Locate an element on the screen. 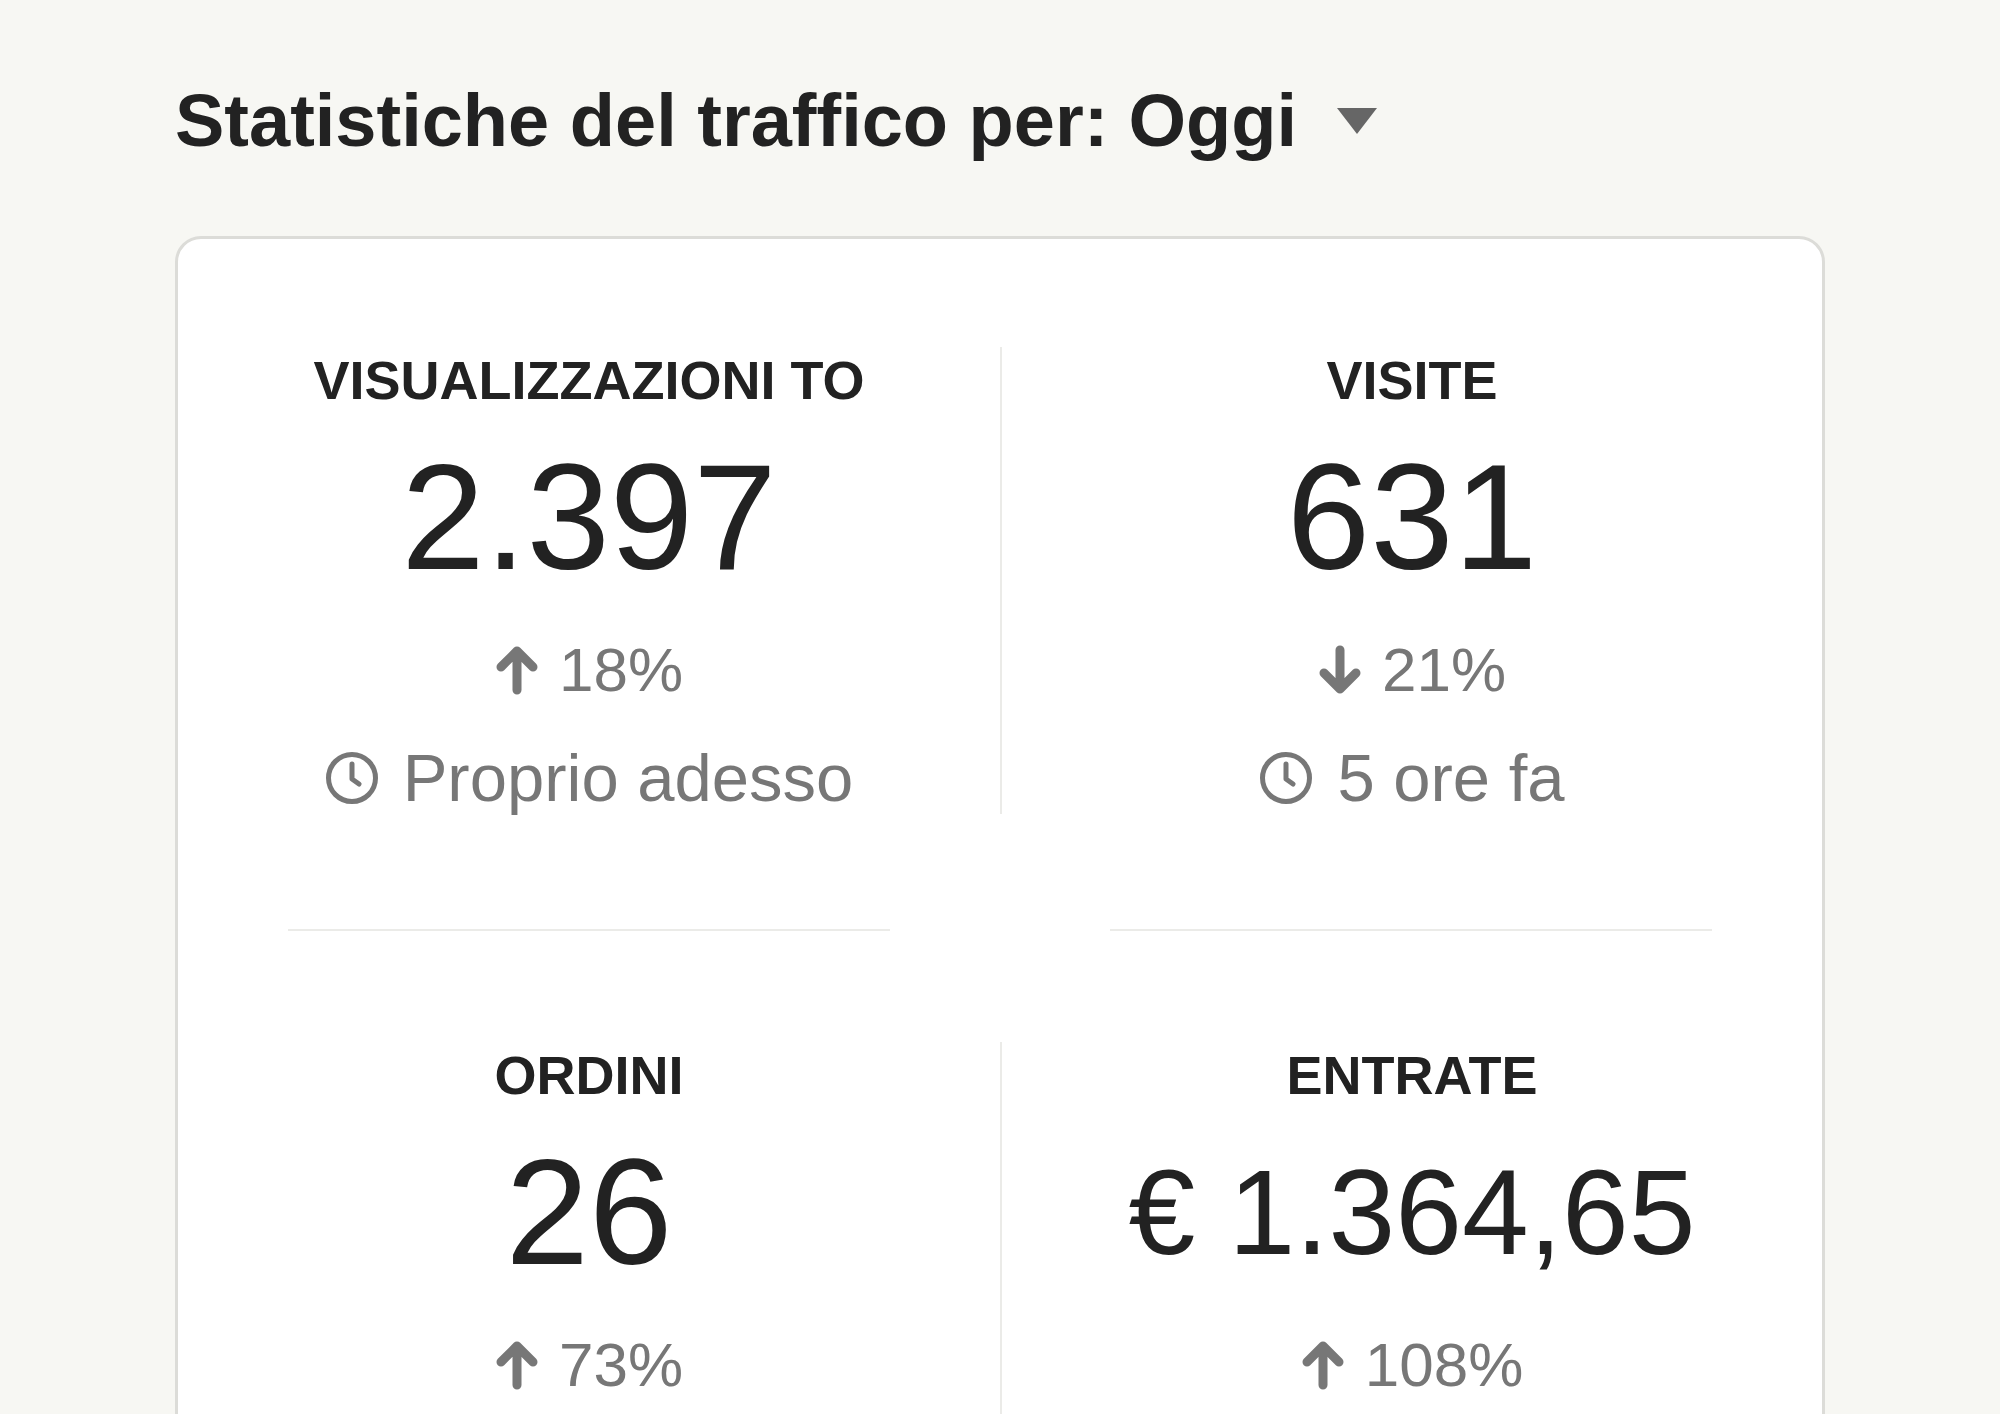 The image size is (2000, 1414). stat-value: 631 is located at coordinates (1412, 517).